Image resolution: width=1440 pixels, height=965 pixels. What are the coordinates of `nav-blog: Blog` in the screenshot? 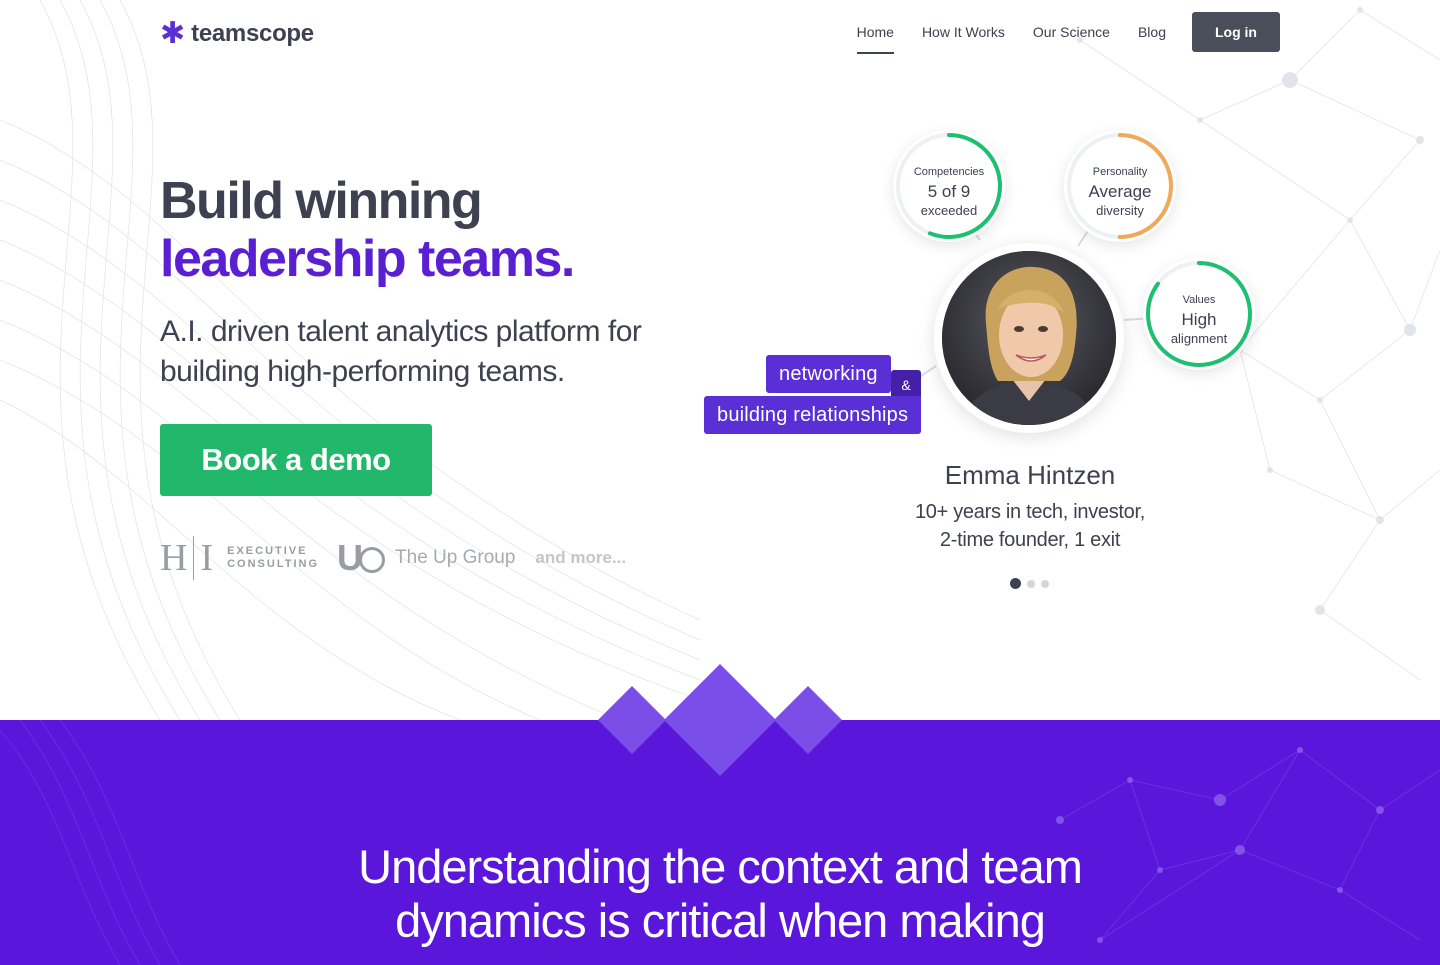 It's located at (1152, 32).